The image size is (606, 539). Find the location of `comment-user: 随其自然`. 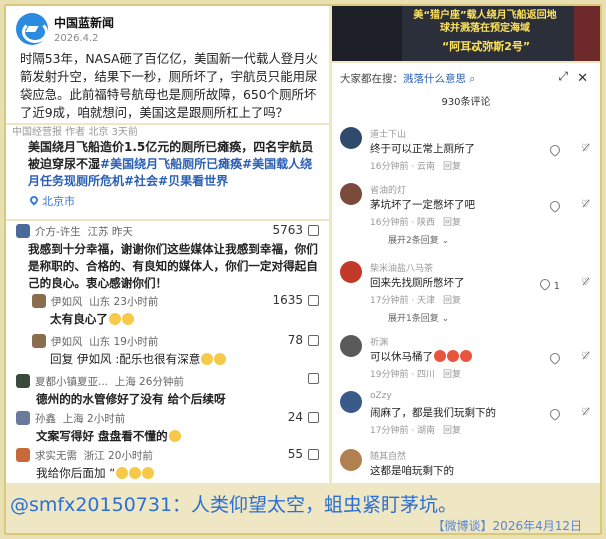

comment-user: 随其自然 is located at coordinates (388, 455).